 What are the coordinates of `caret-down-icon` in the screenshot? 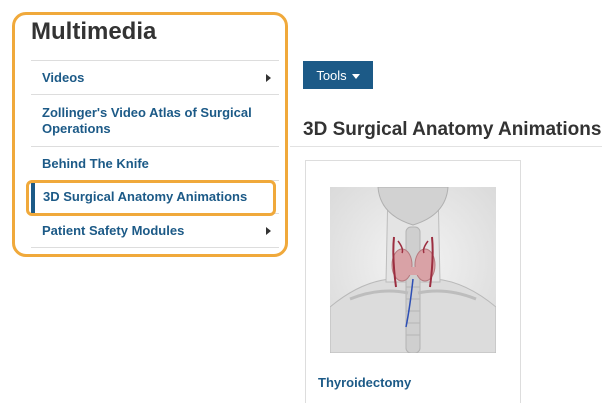 It's located at (355, 76).